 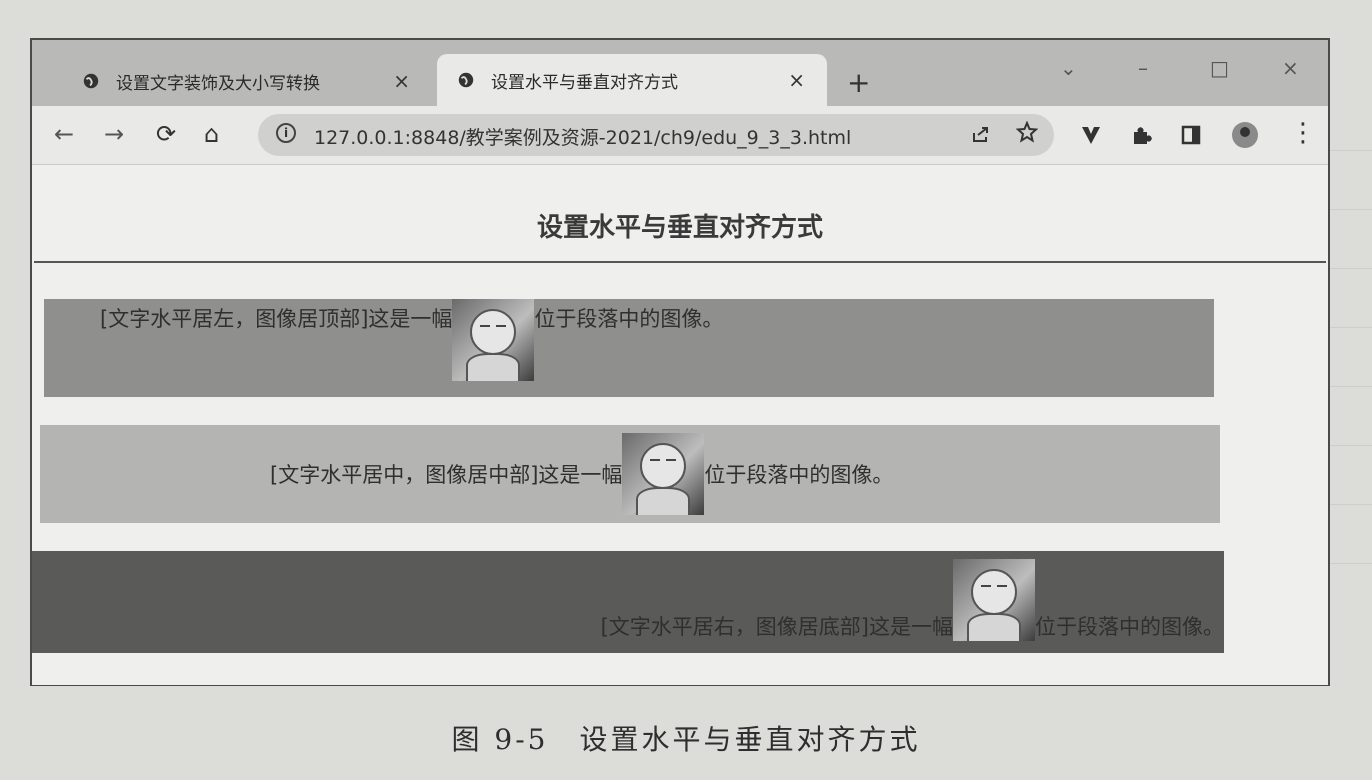 I want to click on paragraph-left-top: [文字水平居左，图像居顶部]这是一幅 位于段落中的图像。, so click(x=629, y=348).